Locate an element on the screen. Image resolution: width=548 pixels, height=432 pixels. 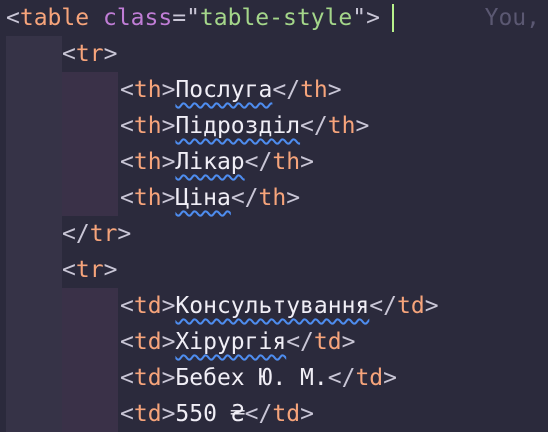
cell-text: Послуга is located at coordinates (224, 90).